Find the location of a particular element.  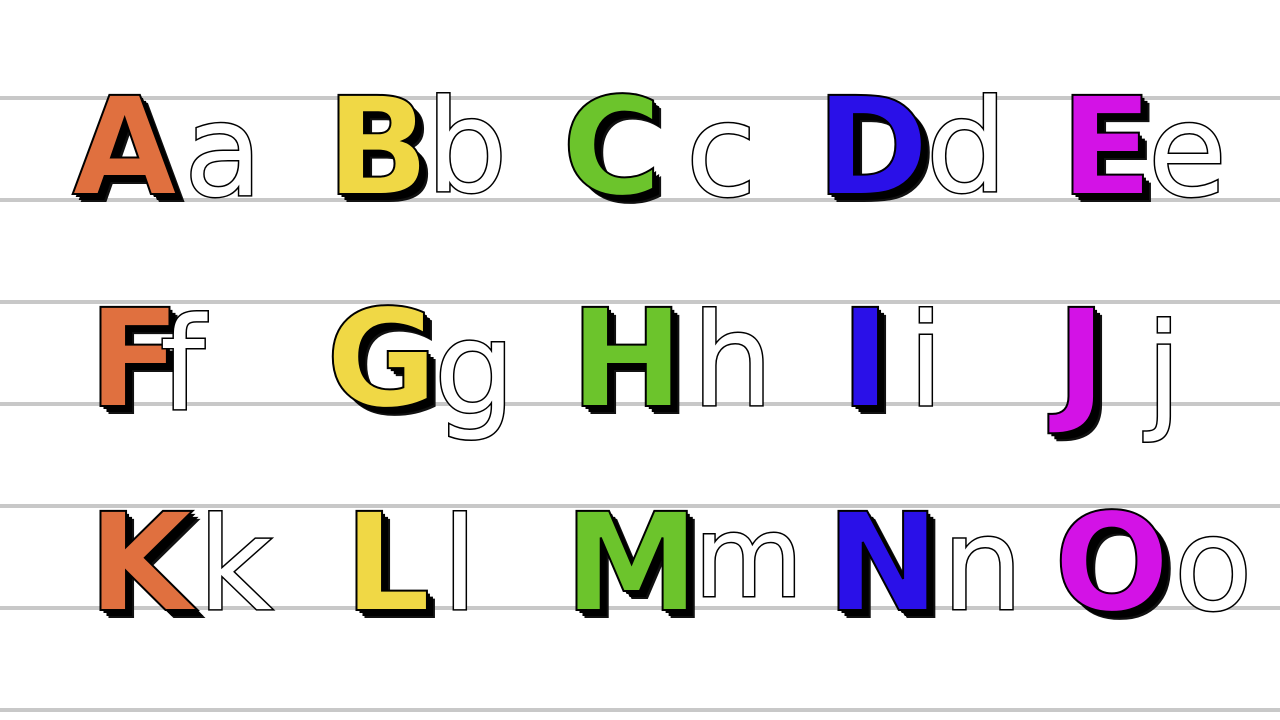

letter-pair-i: I i is located at coordinates (959, 361).